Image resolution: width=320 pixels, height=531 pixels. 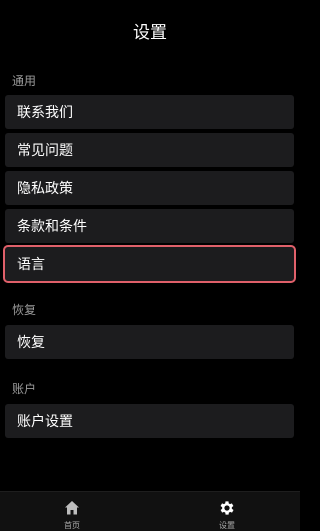 What do you see at coordinates (149, 226) in the screenshot?
I see `terms-conditions-item: 条款和条件` at bounding box center [149, 226].